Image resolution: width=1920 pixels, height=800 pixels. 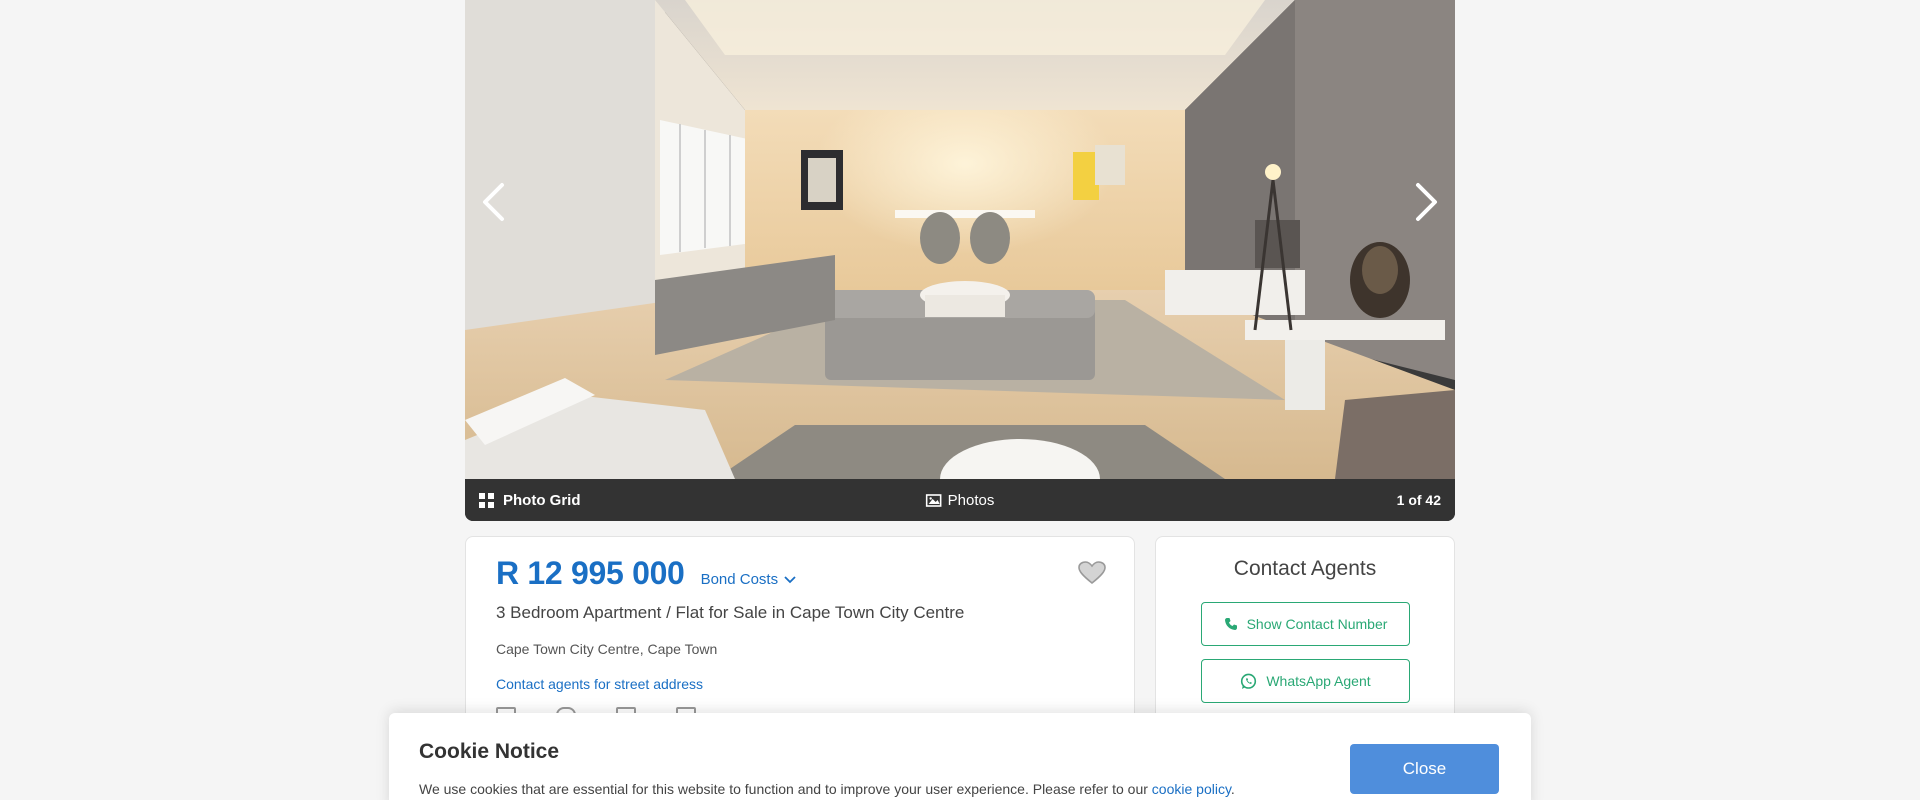 I want to click on street-address-link: Contact agents for street address, so click(x=599, y=684).